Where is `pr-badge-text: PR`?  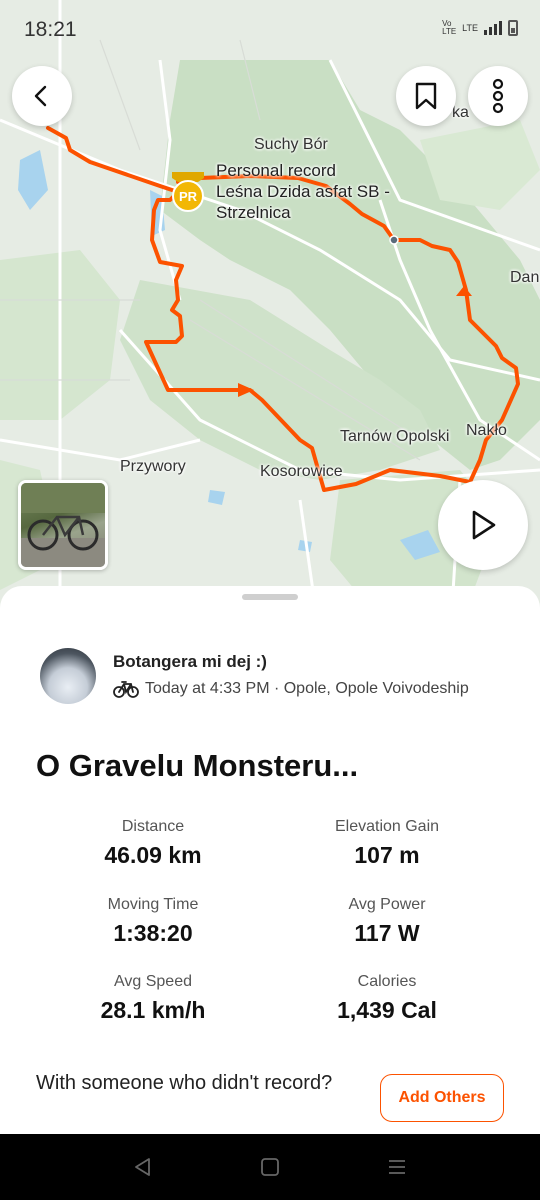
pr-badge-text: PR is located at coordinates (188, 196).